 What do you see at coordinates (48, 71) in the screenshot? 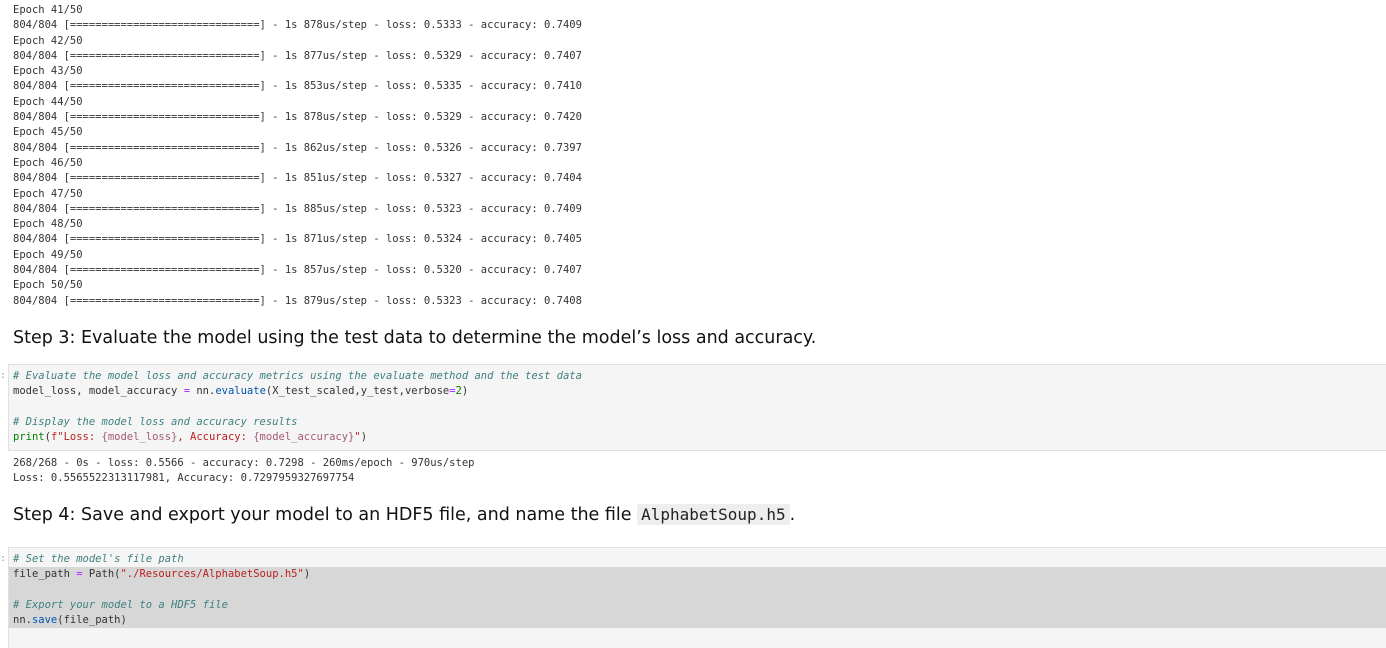
I see `output-line: Epoch 43/50` at bounding box center [48, 71].